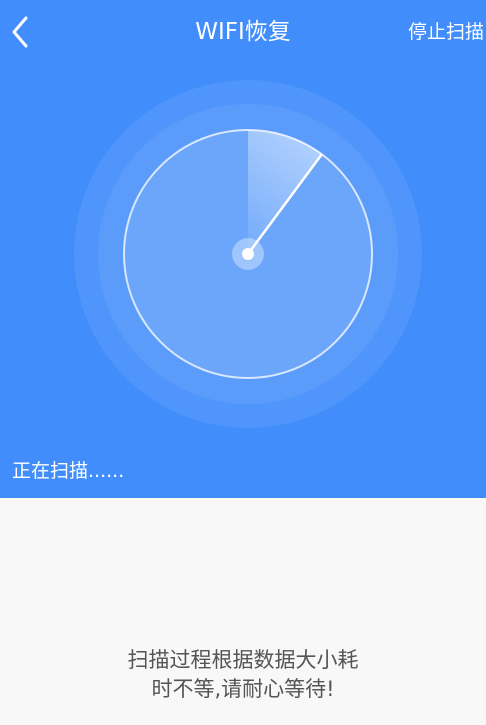  Describe the element at coordinates (243, 689) in the screenshot. I see `scan-hint-line-2: 时不等,请耐心等待!` at that location.